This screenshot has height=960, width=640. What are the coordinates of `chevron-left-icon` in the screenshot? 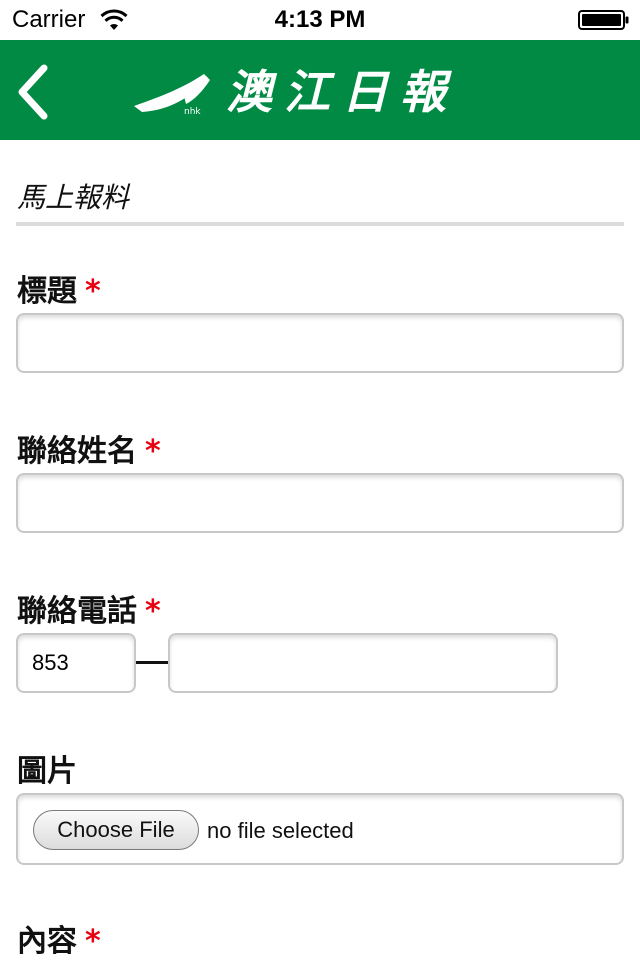 It's located at (33, 92).